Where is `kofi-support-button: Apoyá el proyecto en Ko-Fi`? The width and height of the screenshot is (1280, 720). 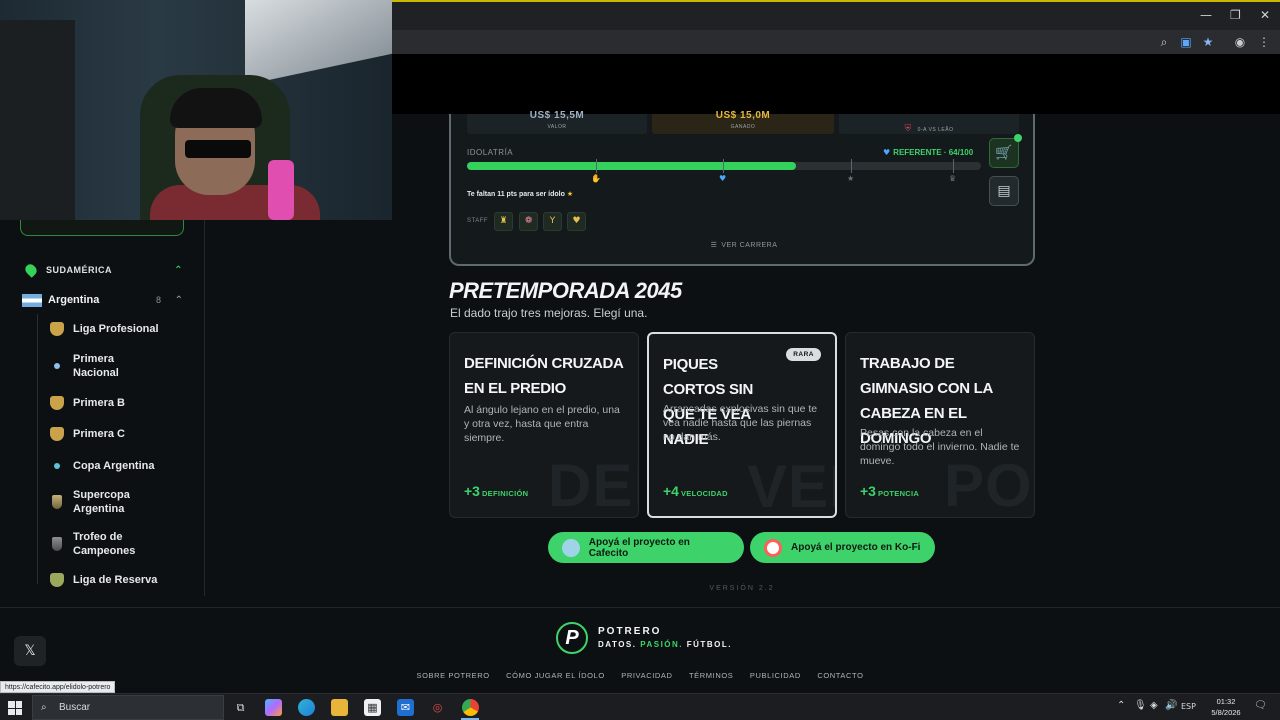
kofi-support-button: Apoyá el proyecto en Ko-Fi is located at coordinates (842, 547).